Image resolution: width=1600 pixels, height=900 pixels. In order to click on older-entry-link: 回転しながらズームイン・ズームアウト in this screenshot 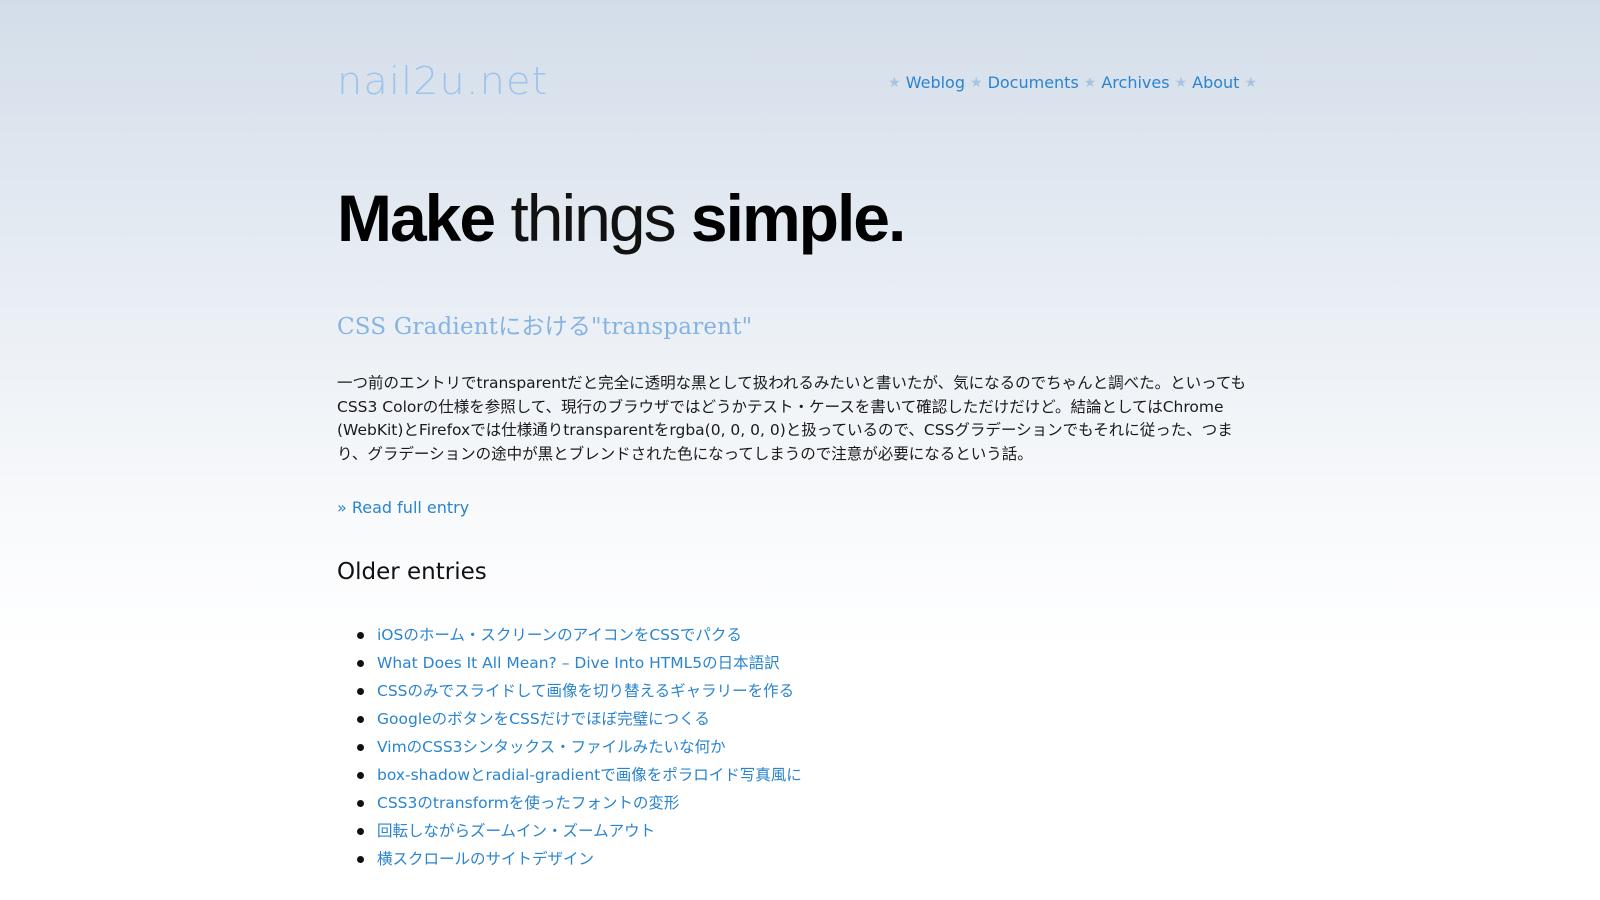, I will do `click(516, 831)`.